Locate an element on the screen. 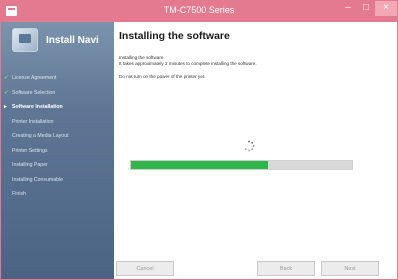 This screenshot has width=398, height=280. title-bar: TM-C7500 Series – □ × is located at coordinates (199, 11).